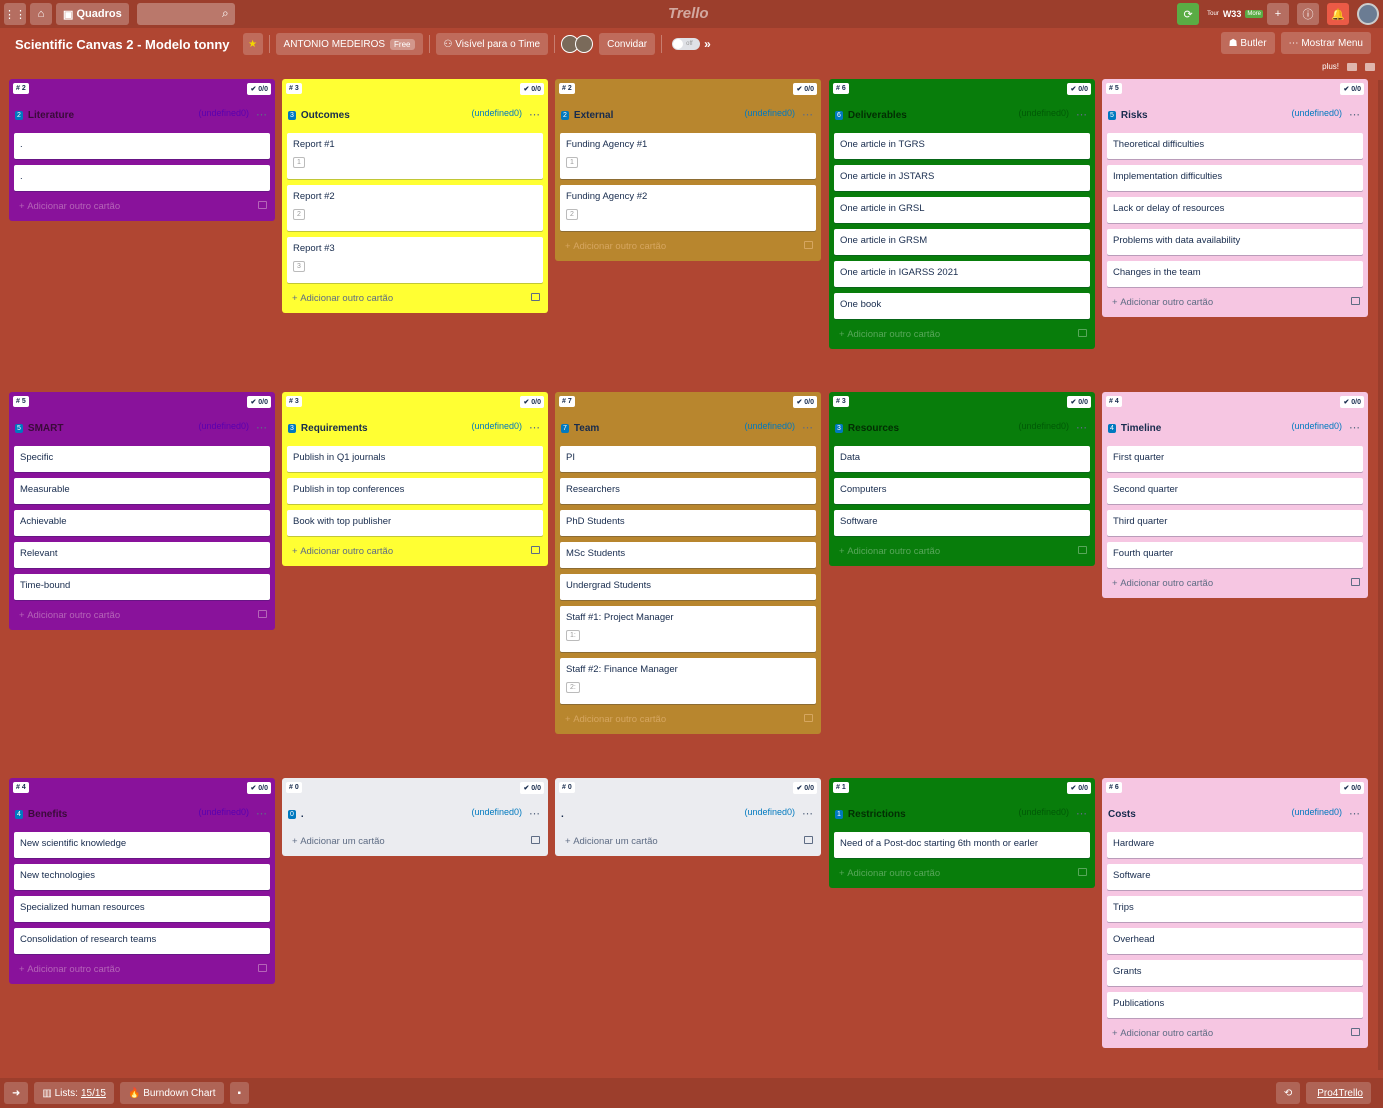 This screenshot has height=1108, width=1383. Describe the element at coordinates (1235, 973) in the screenshot. I see `card: Grants` at that location.